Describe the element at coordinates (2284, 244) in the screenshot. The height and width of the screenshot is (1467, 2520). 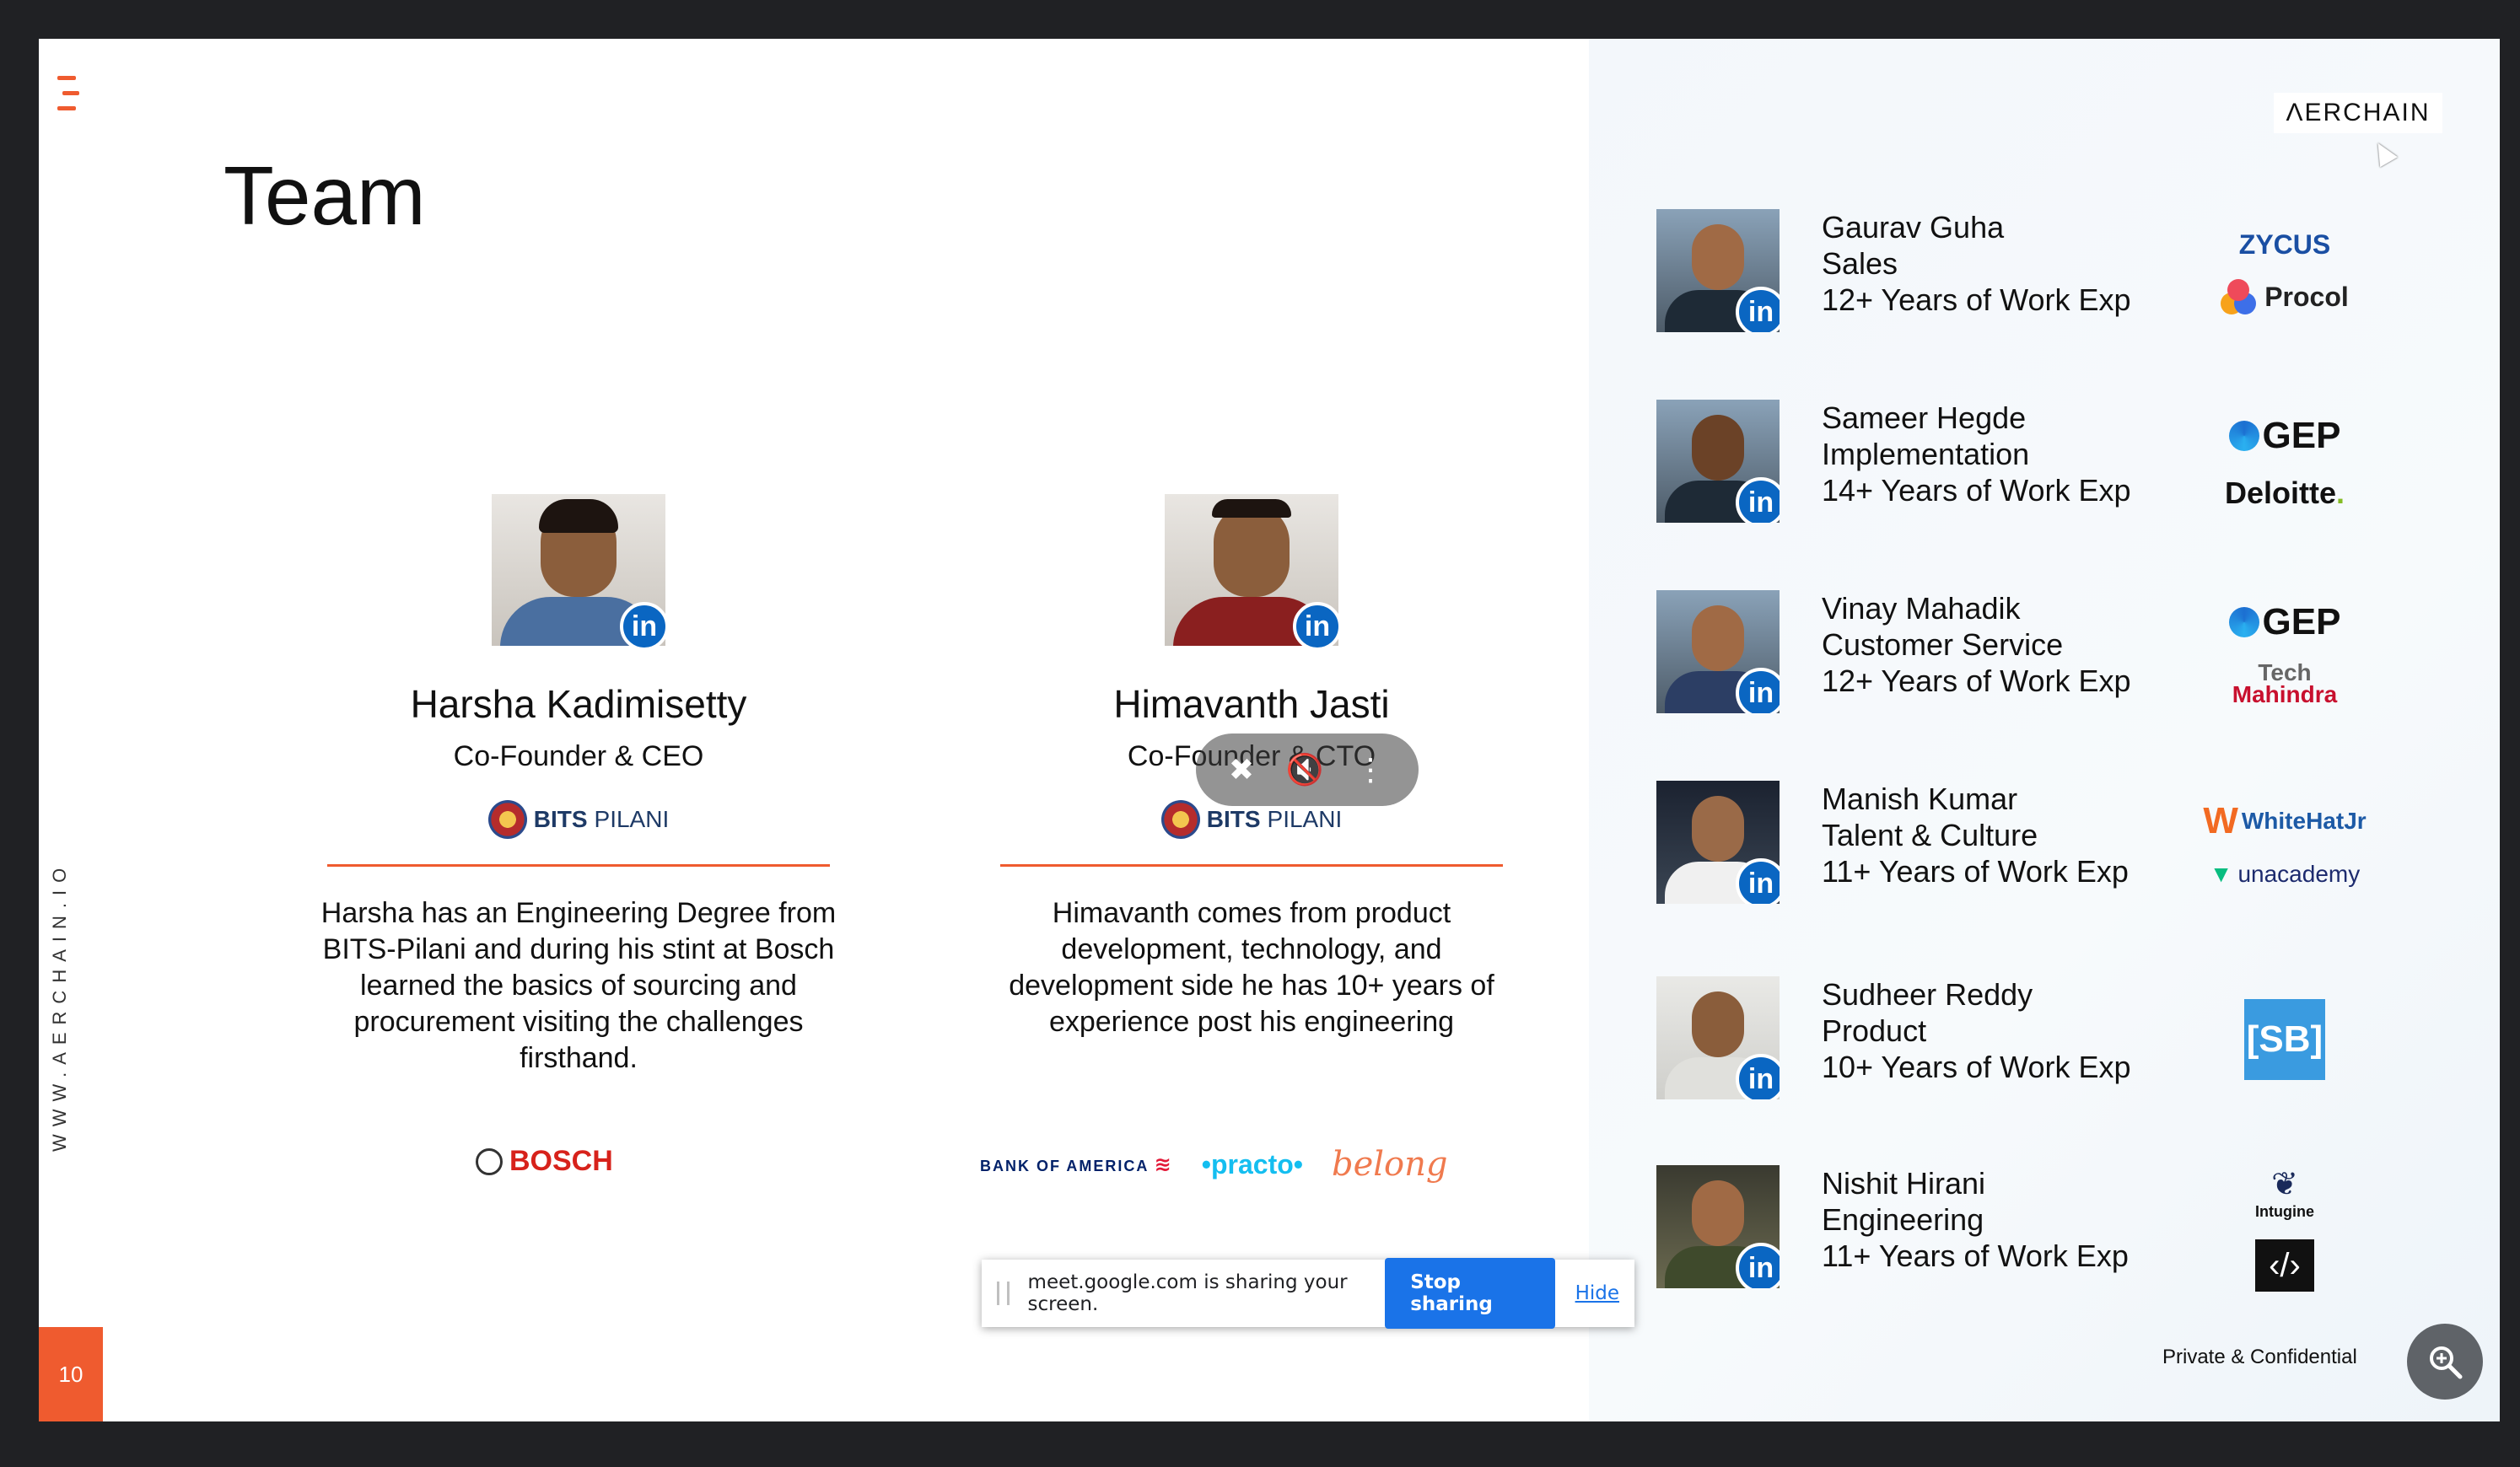
I see `zycus-logo: ZYCUS` at that location.